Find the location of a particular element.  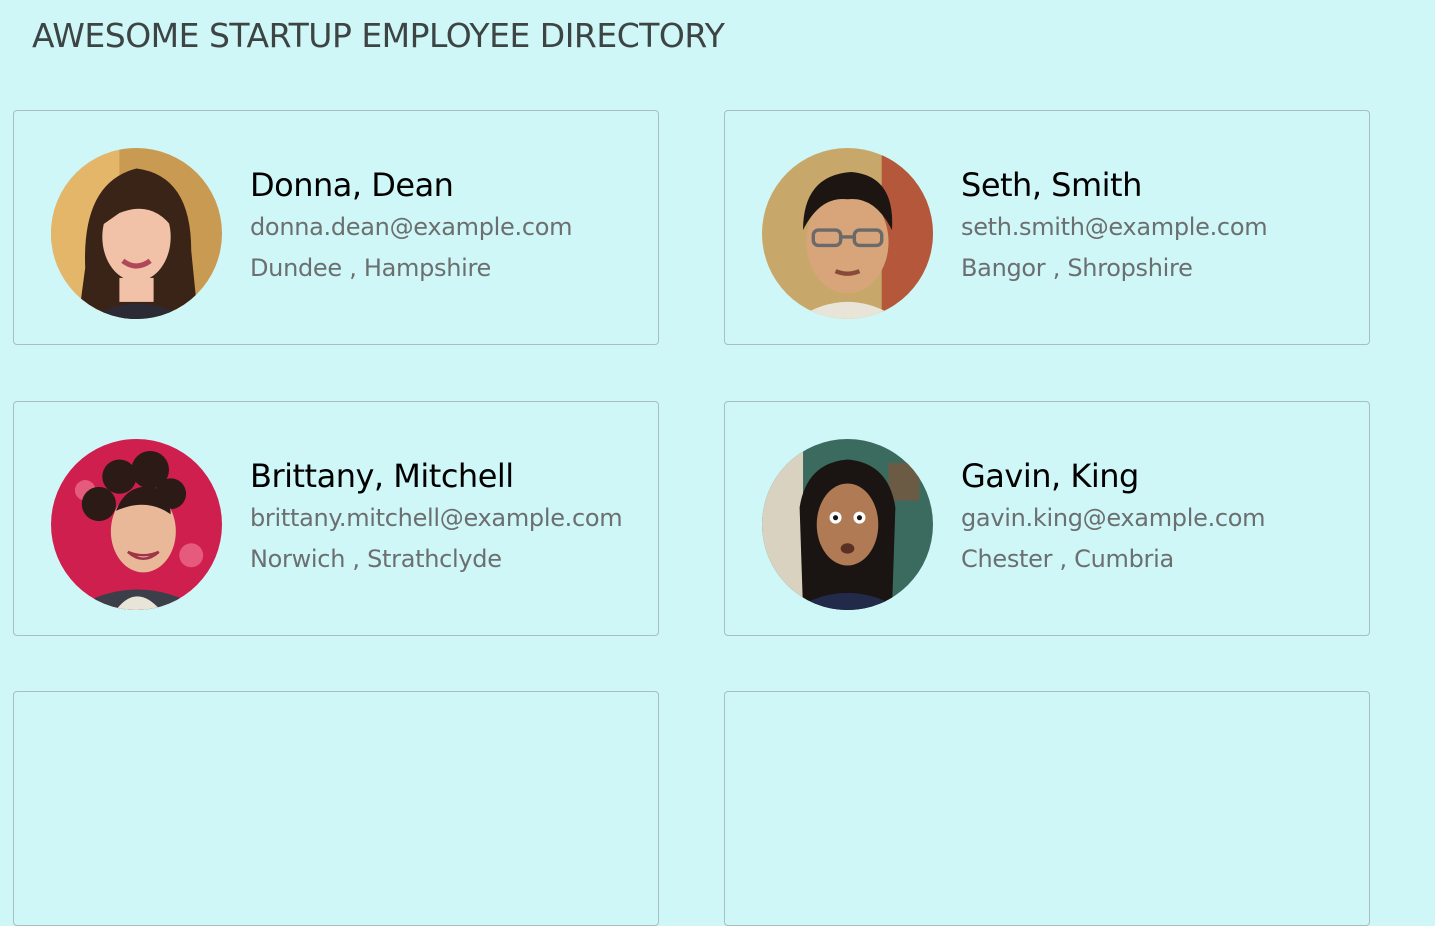

employee-name: Gavin, King is located at coordinates (1050, 476).